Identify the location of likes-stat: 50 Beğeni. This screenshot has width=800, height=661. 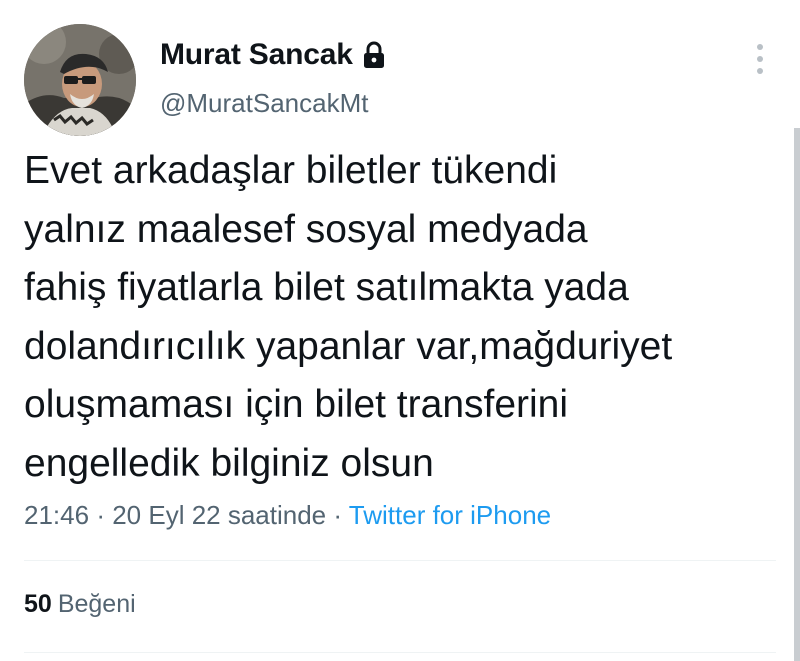
(80, 604).